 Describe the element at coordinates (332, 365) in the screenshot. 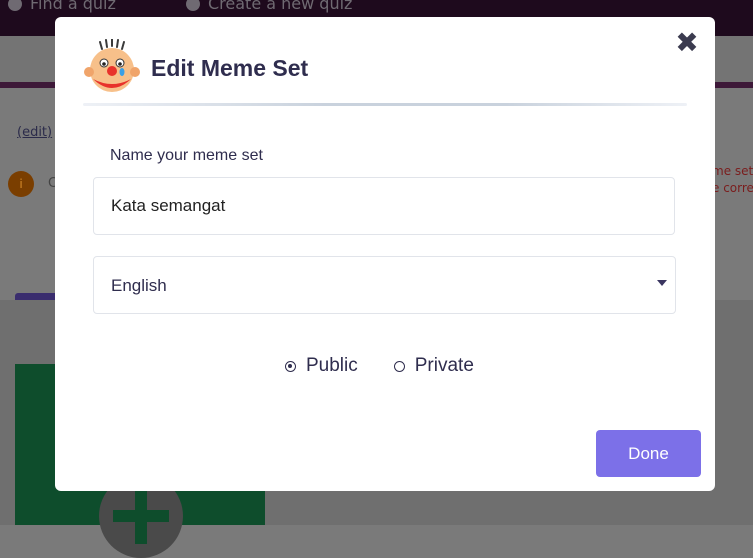

I see `radio-public-label: Public` at that location.